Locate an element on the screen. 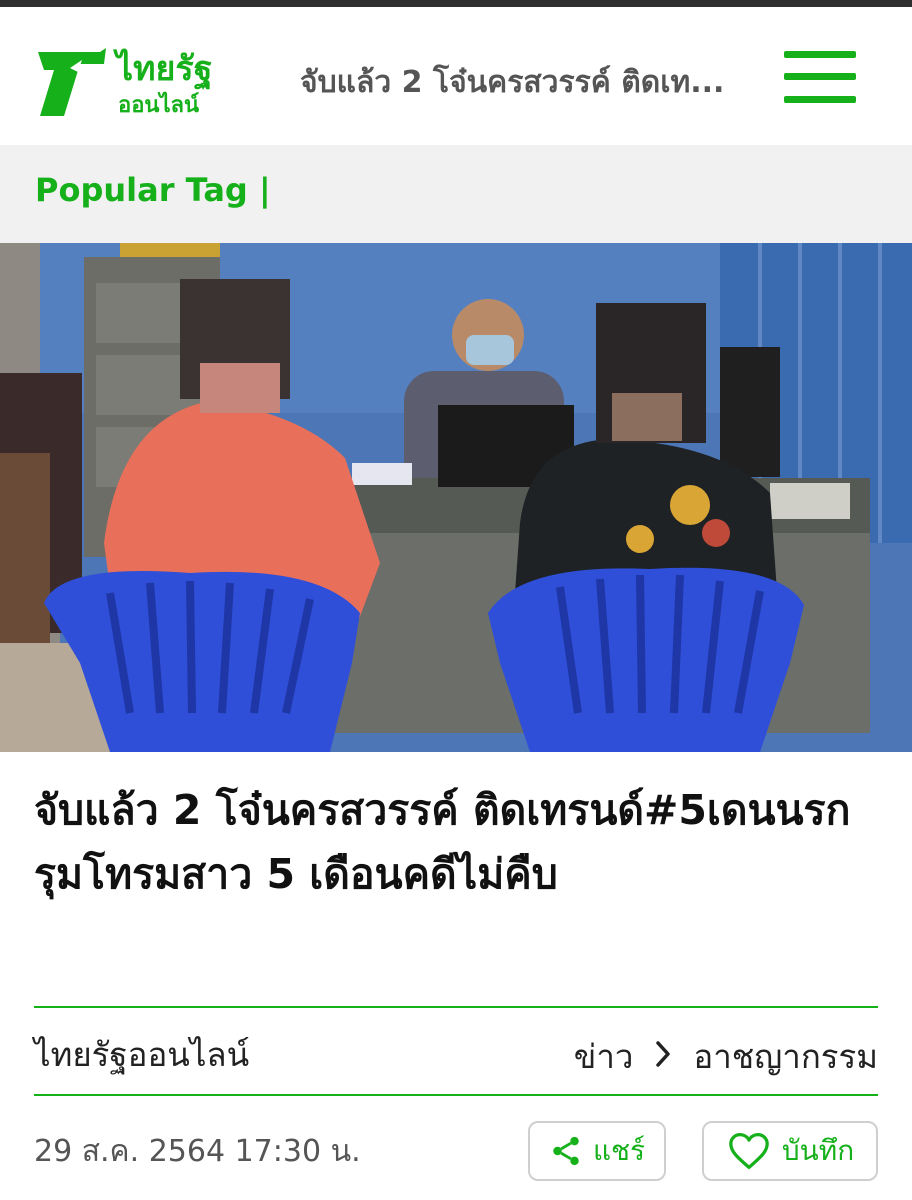 The height and width of the screenshot is (1200, 912). popular-tag-label: Popular Tag | is located at coordinates (153, 190).